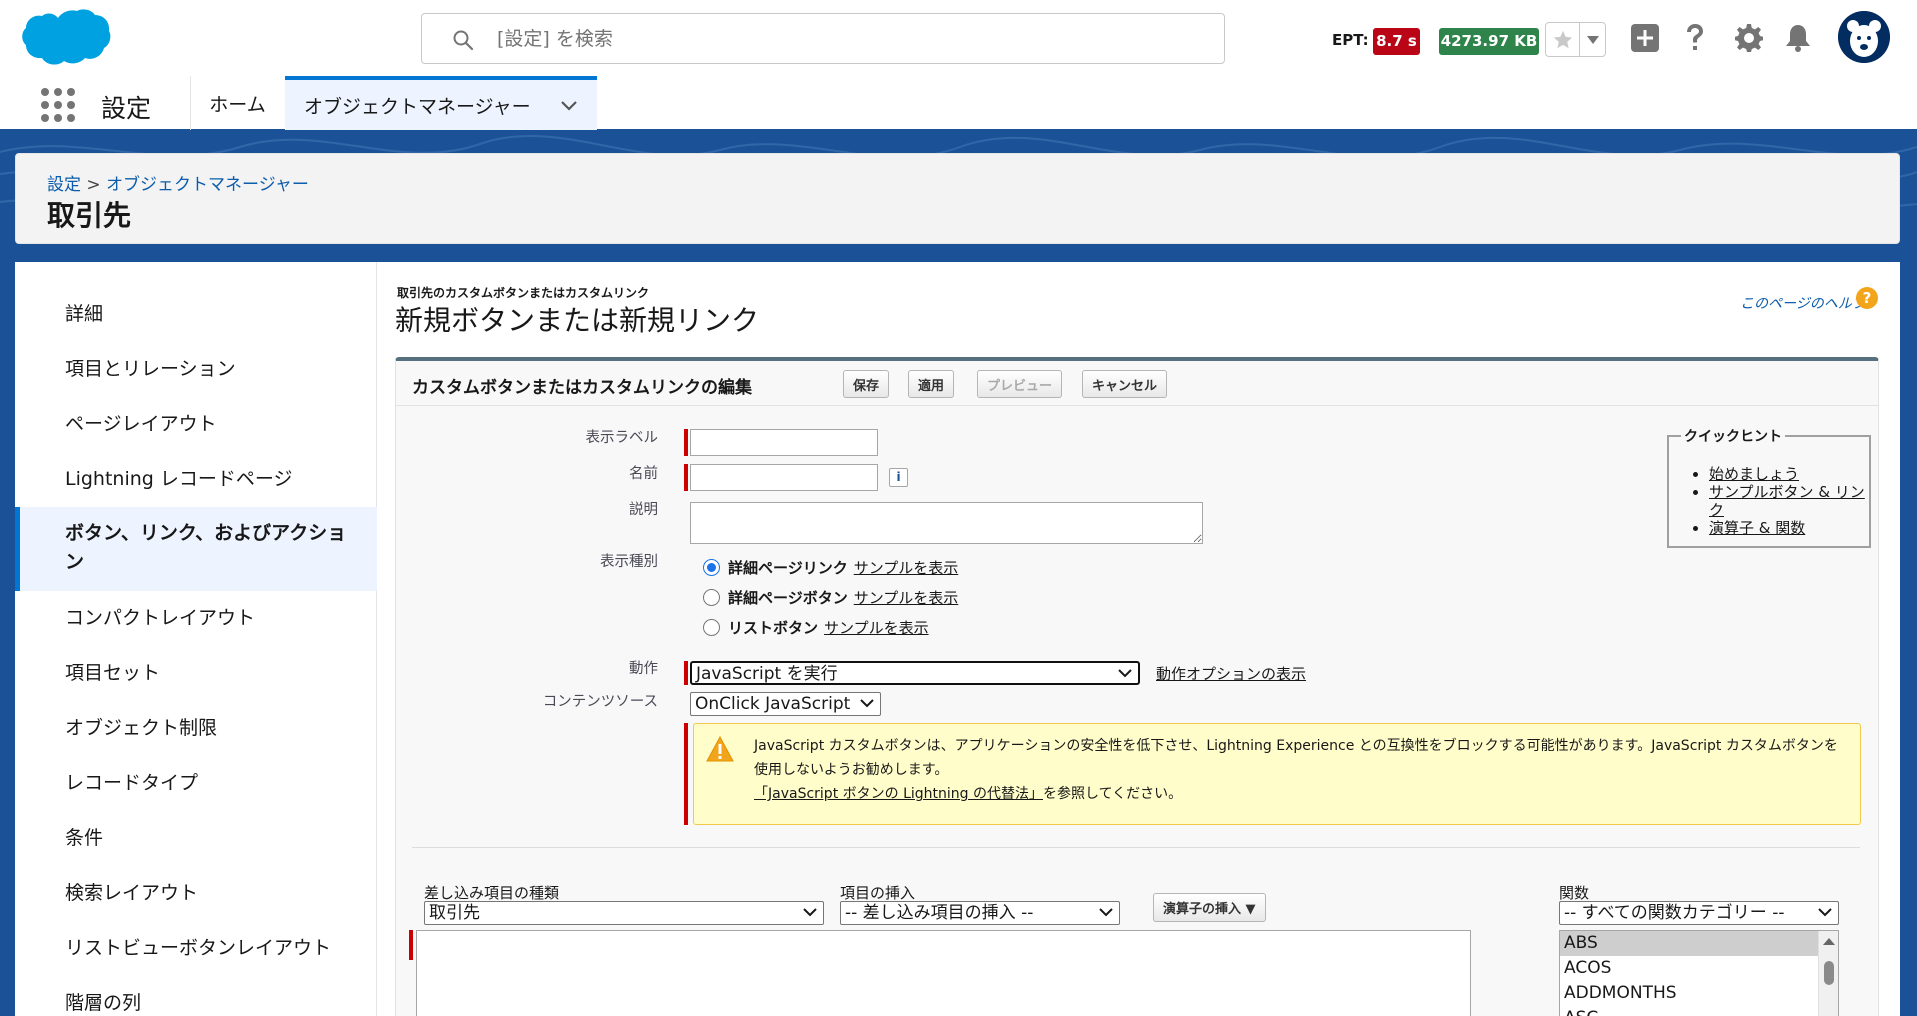  Describe the element at coordinates (196, 549) in the screenshot. I see `sidebar-item-buttons-links-actions: ボタン、リンク、およびアクション` at that location.